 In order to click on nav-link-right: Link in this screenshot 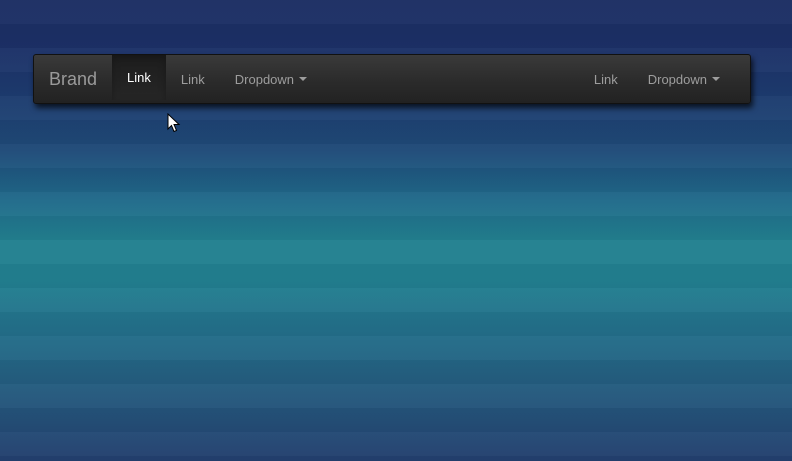, I will do `click(606, 79)`.